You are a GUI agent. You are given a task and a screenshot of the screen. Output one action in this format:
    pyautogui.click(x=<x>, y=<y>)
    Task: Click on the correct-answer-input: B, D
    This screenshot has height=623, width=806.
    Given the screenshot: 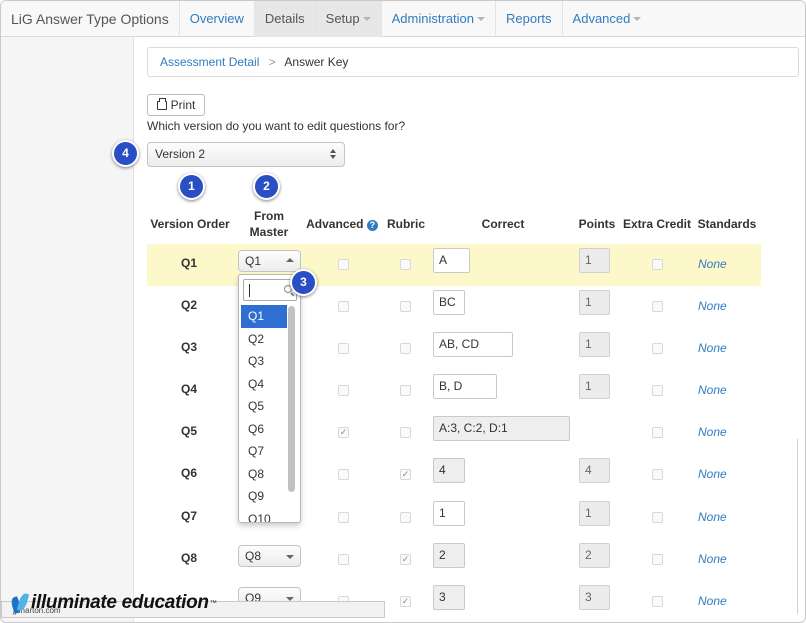 What is the action you would take?
    pyautogui.click(x=465, y=386)
    